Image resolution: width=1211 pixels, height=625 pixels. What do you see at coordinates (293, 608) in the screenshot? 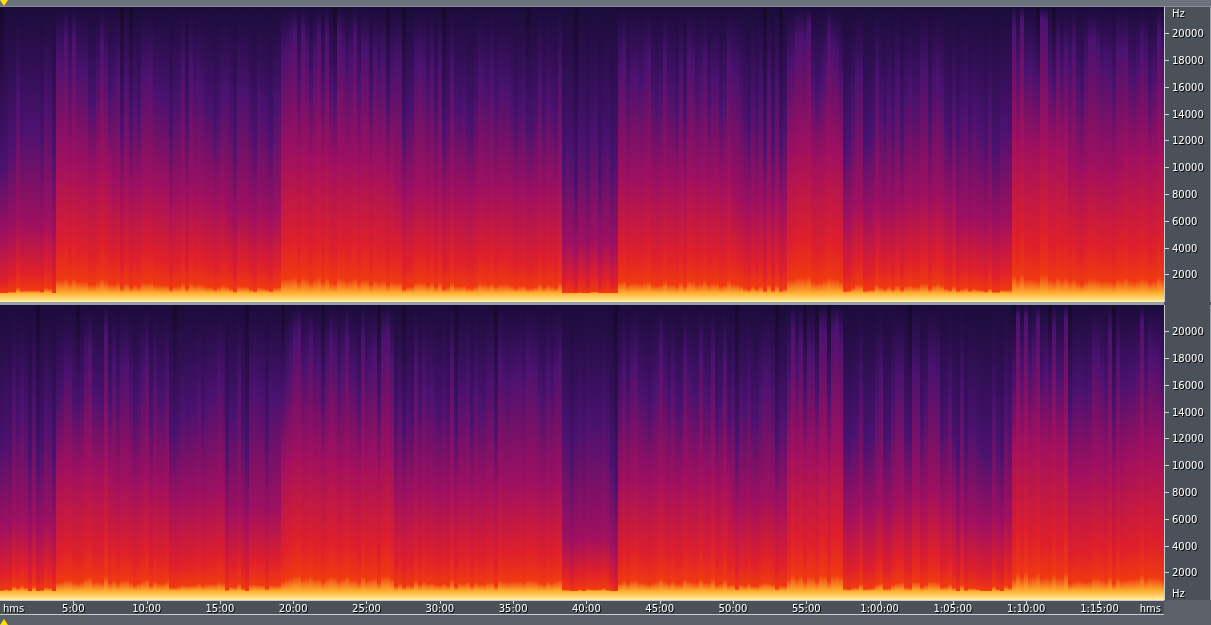
I see `time-label: 20:00` at bounding box center [293, 608].